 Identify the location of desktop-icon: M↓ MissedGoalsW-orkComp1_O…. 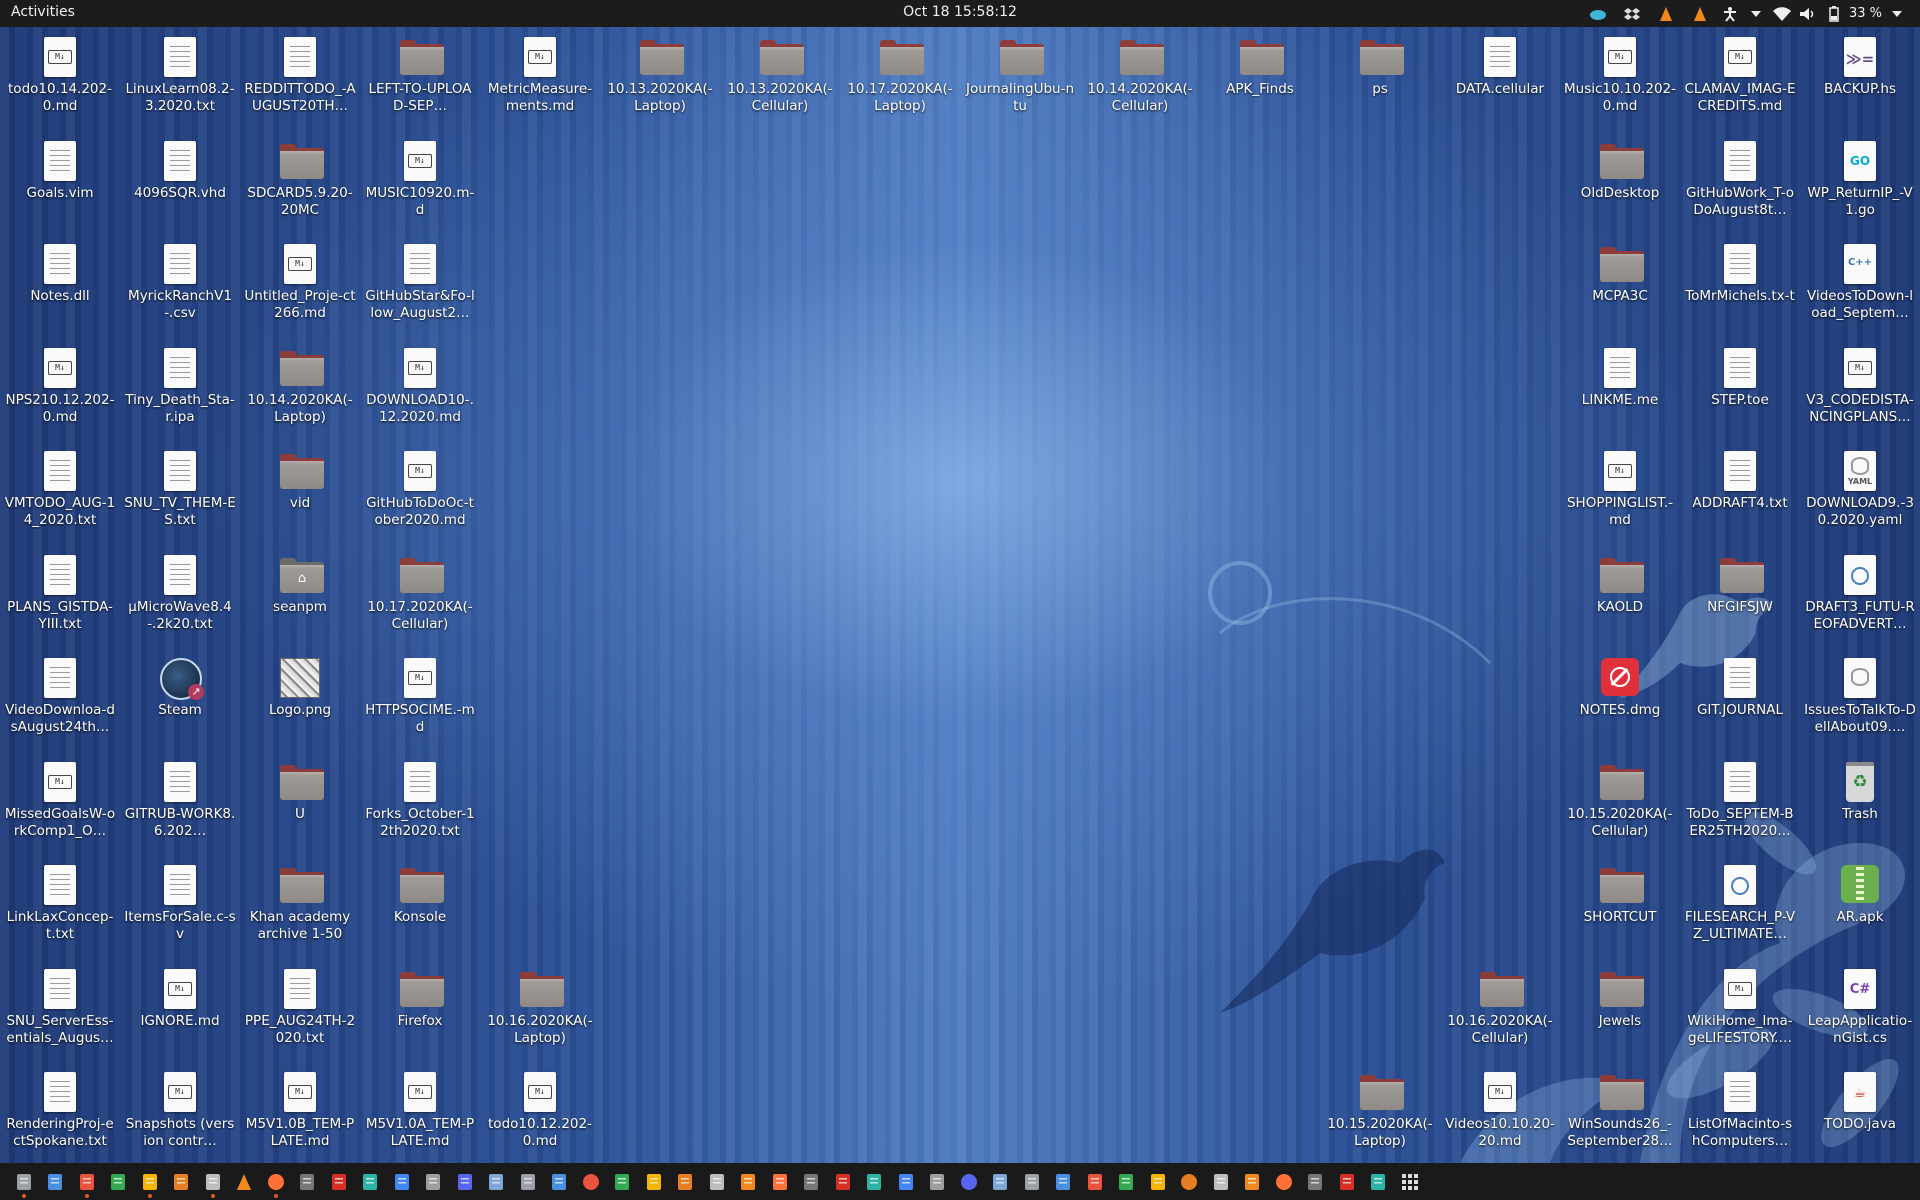
(60, 802).